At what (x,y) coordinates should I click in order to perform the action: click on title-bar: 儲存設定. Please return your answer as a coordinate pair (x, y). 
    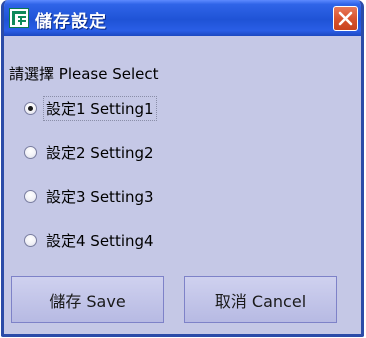
    Looking at the image, I should click on (182, 18).